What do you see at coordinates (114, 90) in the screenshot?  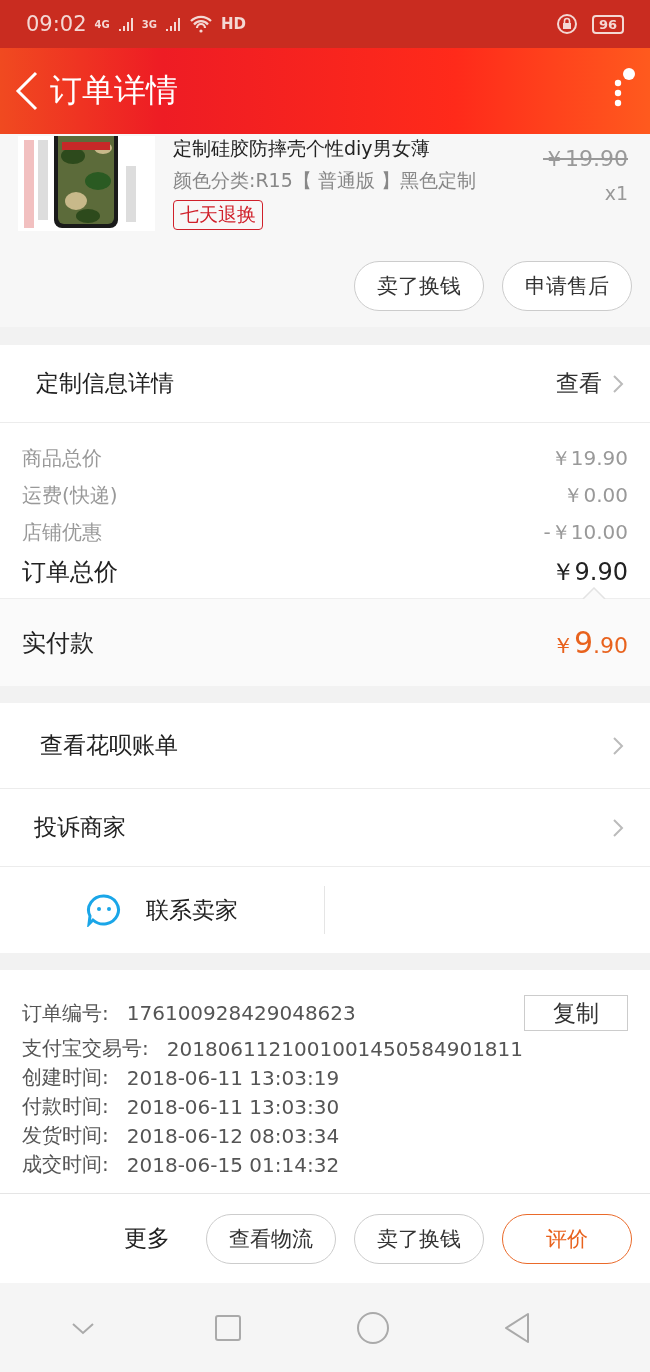 I see `page-title: 订单详情` at bounding box center [114, 90].